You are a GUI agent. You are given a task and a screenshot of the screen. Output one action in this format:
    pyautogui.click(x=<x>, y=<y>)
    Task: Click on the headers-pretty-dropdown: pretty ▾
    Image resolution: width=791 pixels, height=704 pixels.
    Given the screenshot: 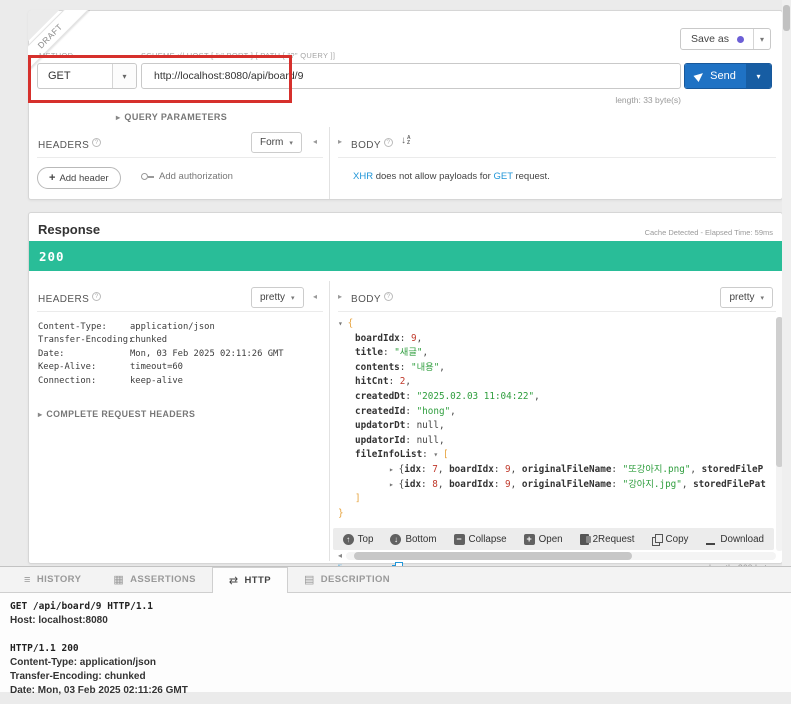 What is the action you would take?
    pyautogui.click(x=277, y=297)
    